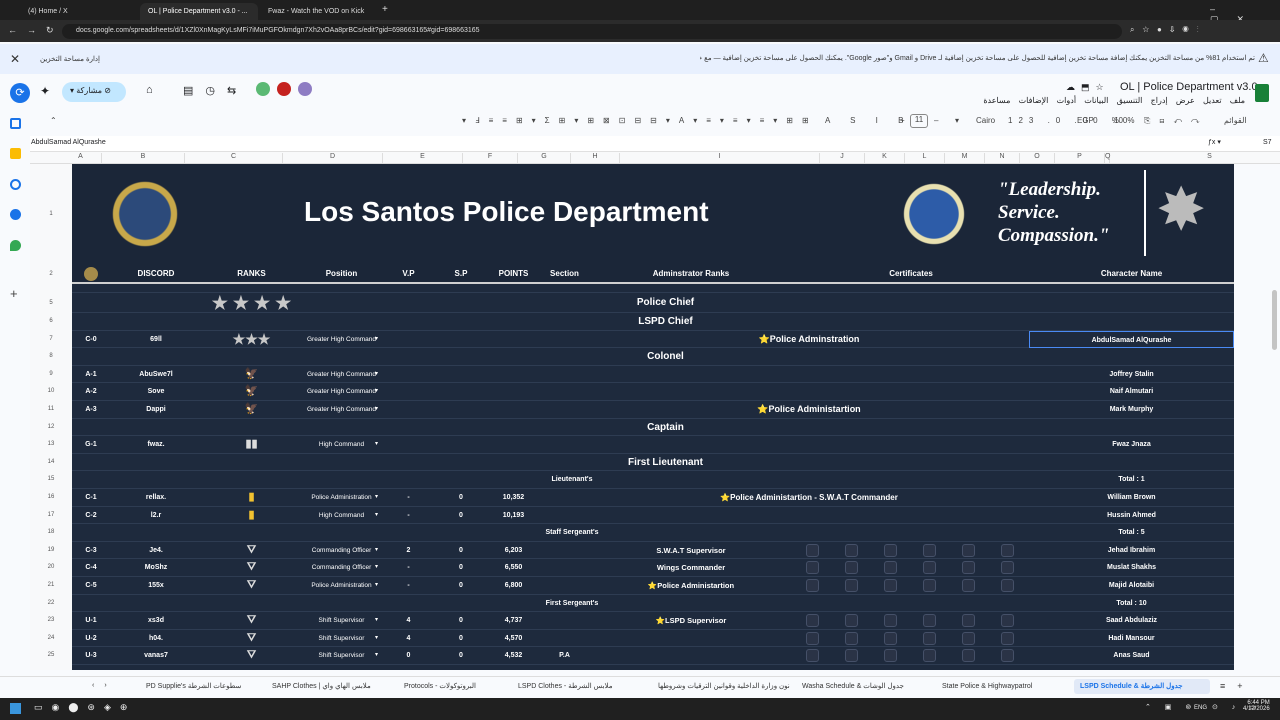 The width and height of the screenshot is (1280, 720). I want to click on column-header: L, so click(925, 158).